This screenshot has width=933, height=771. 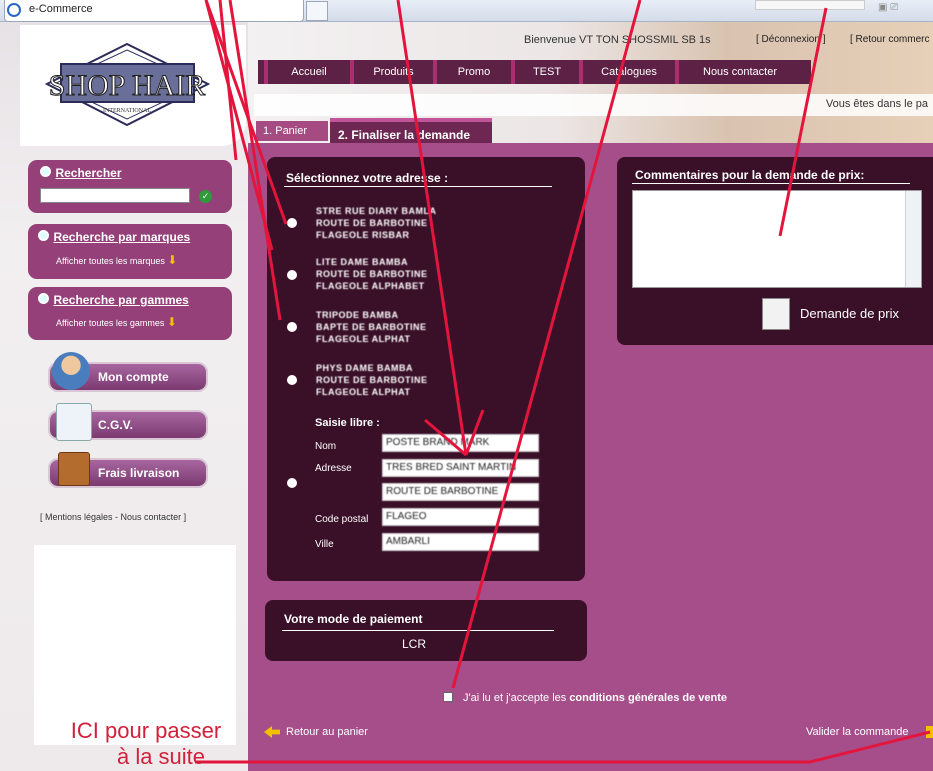 I want to click on address-input-2: ROUTE DE BARBOTINE, so click(x=460, y=492).